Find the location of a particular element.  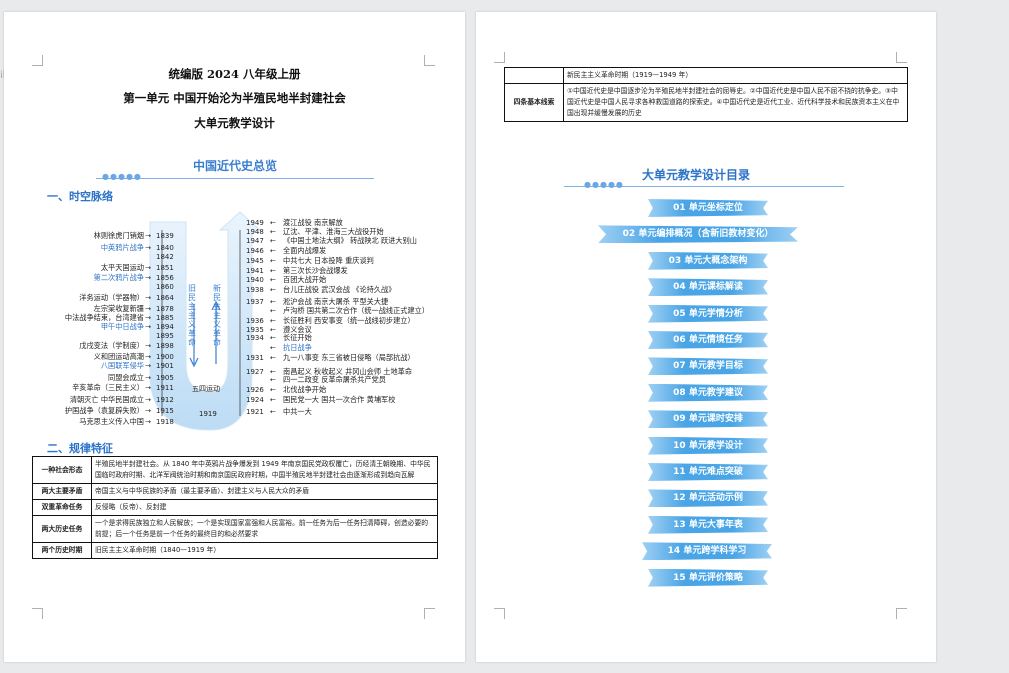

timeline-event: 护国战争（袁复辟失败） is located at coordinates (104, 410).